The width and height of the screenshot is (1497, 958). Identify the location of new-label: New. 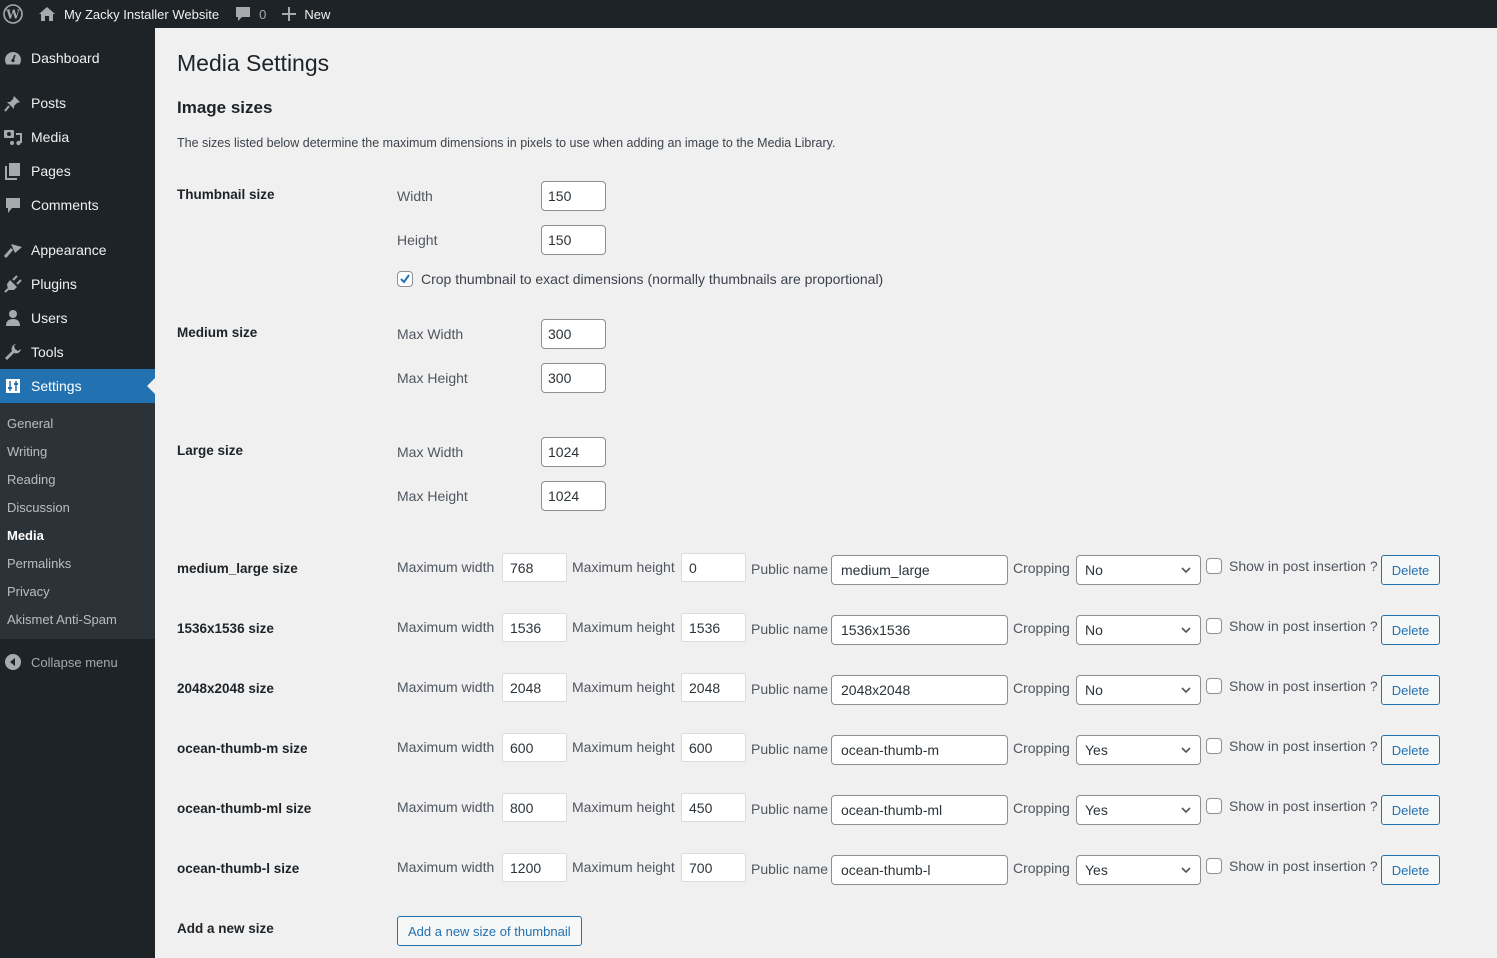
(317, 14).